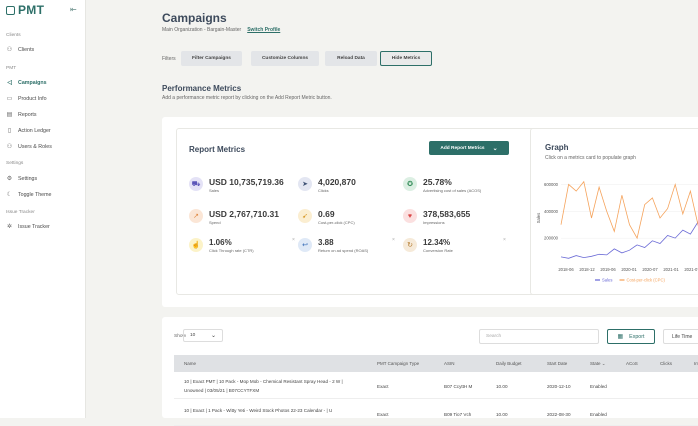  What do you see at coordinates (25, 10) in the screenshot?
I see `brand-logo: PMT` at bounding box center [25, 10].